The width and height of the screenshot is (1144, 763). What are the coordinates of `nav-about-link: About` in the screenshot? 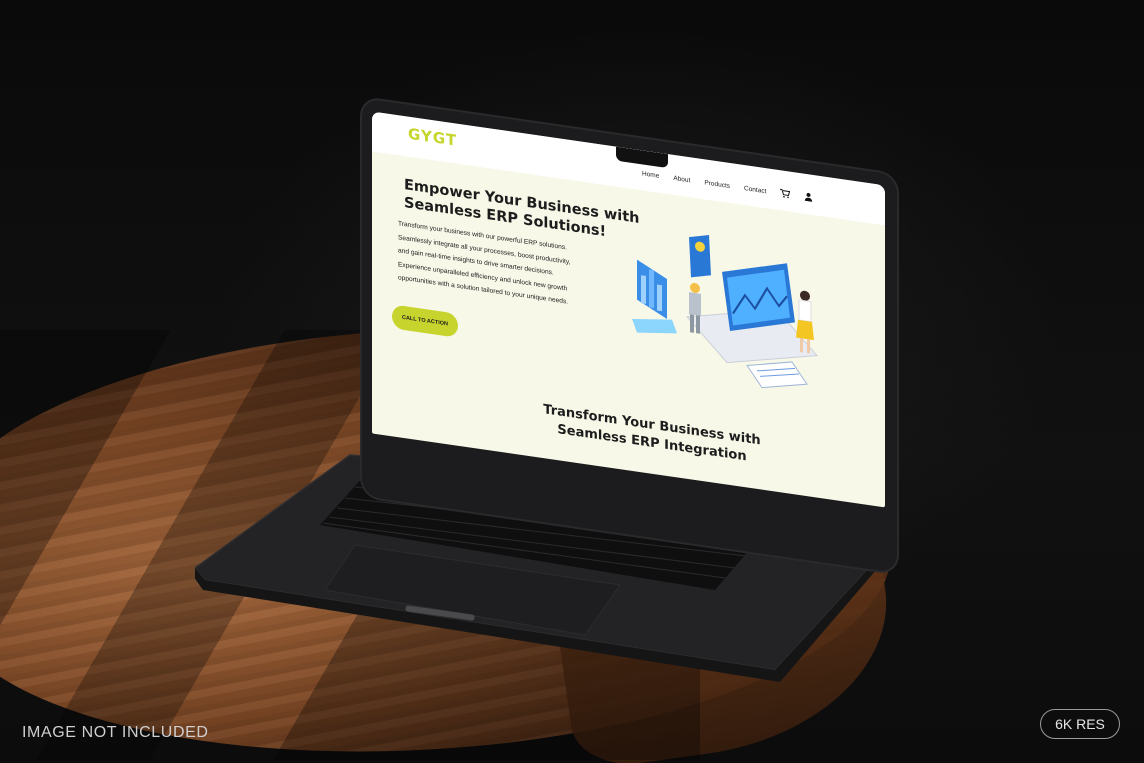 It's located at (681, 179).